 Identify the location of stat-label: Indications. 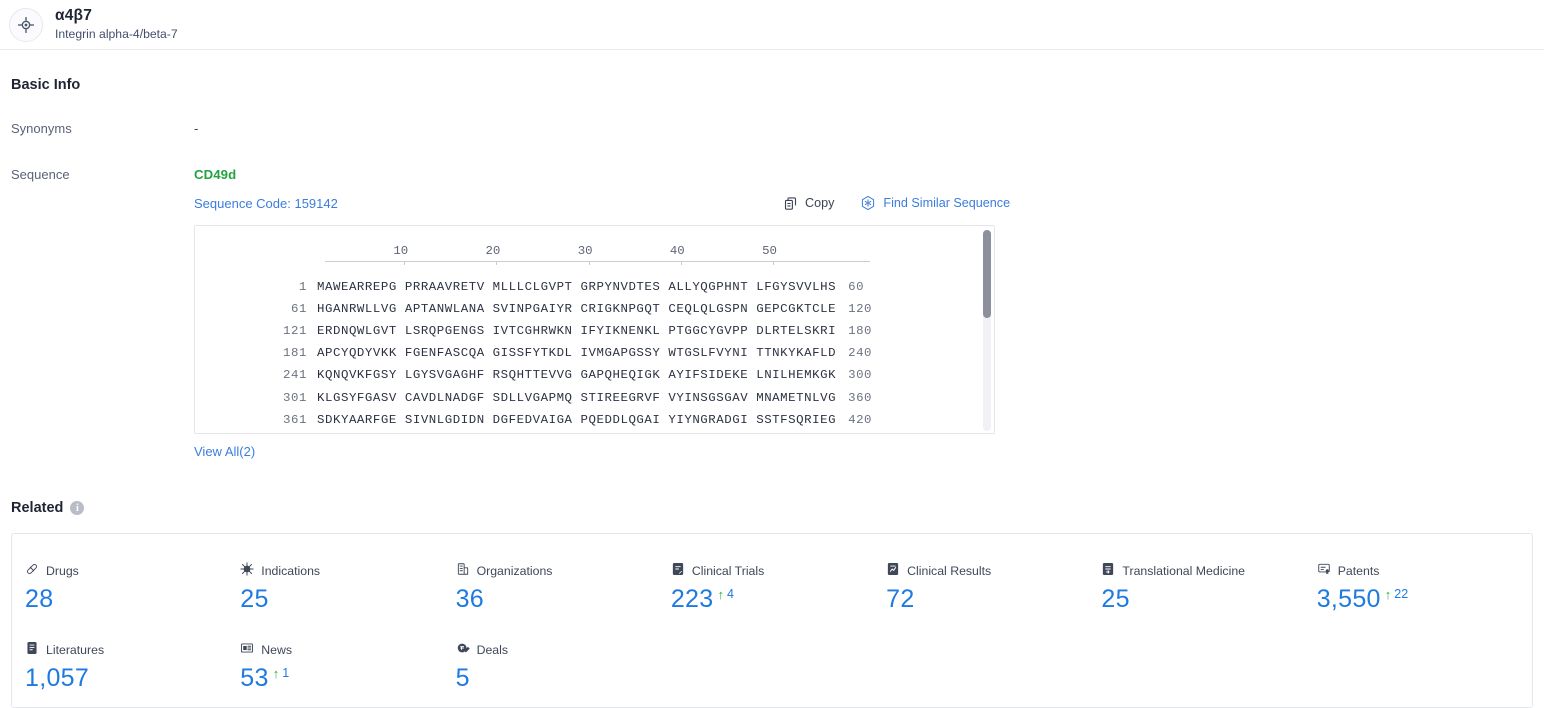
(291, 570).